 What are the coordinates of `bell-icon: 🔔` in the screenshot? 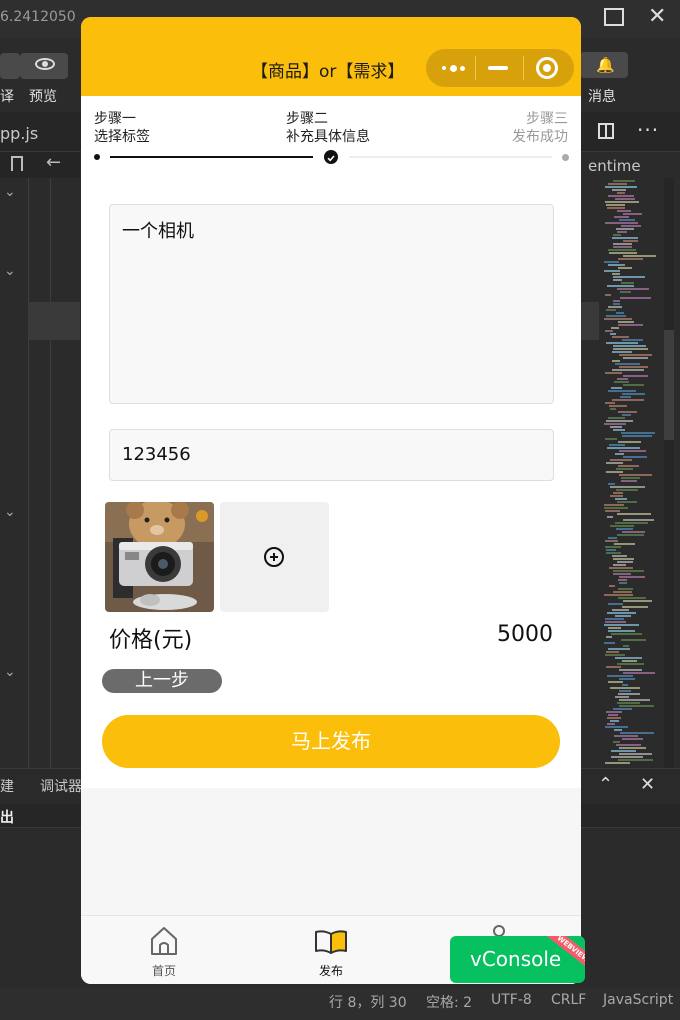 It's located at (605, 65).